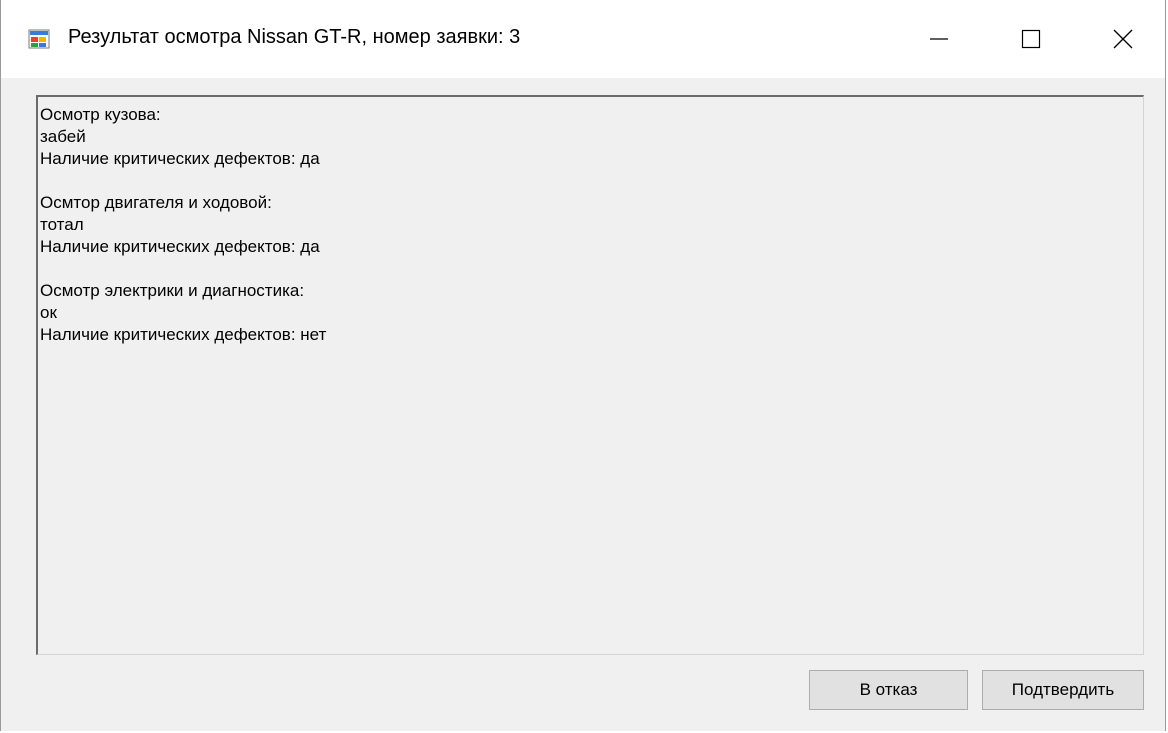 The image size is (1168, 733). I want to click on report-line: ок, so click(48, 312).